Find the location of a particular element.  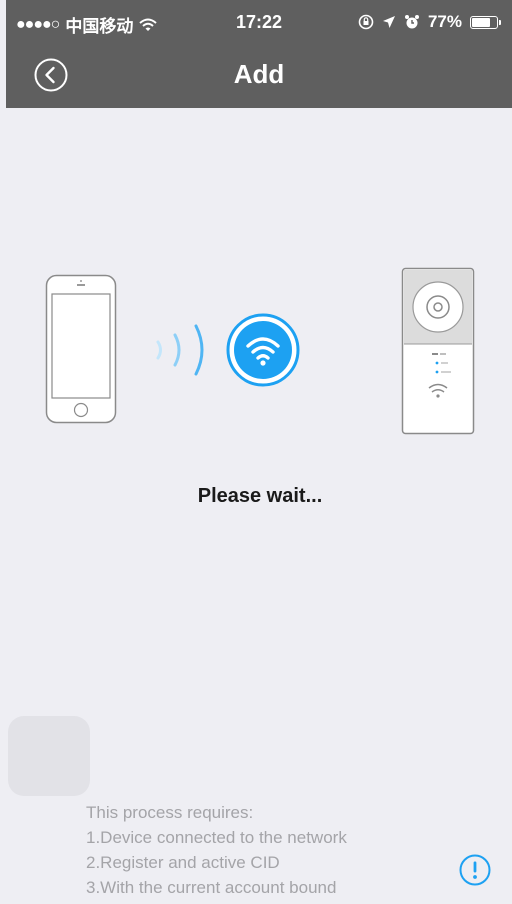

smartphone-icon is located at coordinates (81, 349).